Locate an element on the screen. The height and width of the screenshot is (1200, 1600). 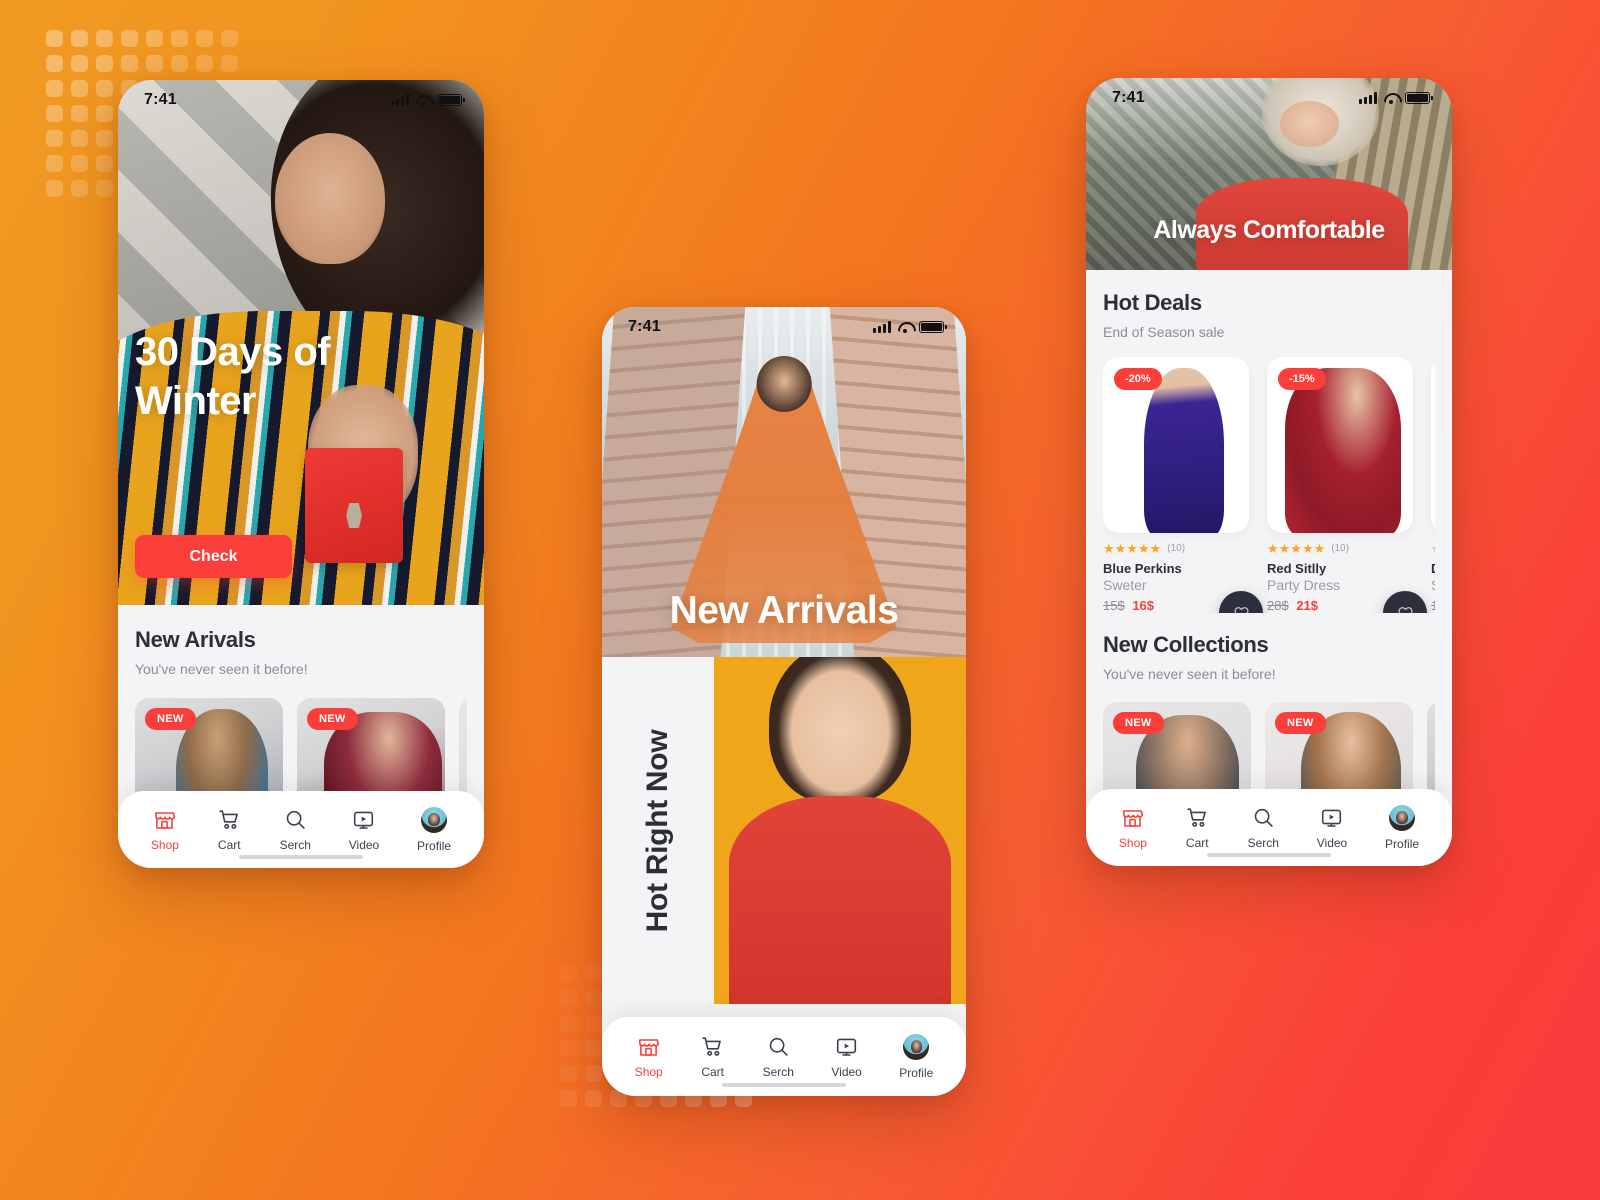
model-red-top-art is located at coordinates (840, 830).